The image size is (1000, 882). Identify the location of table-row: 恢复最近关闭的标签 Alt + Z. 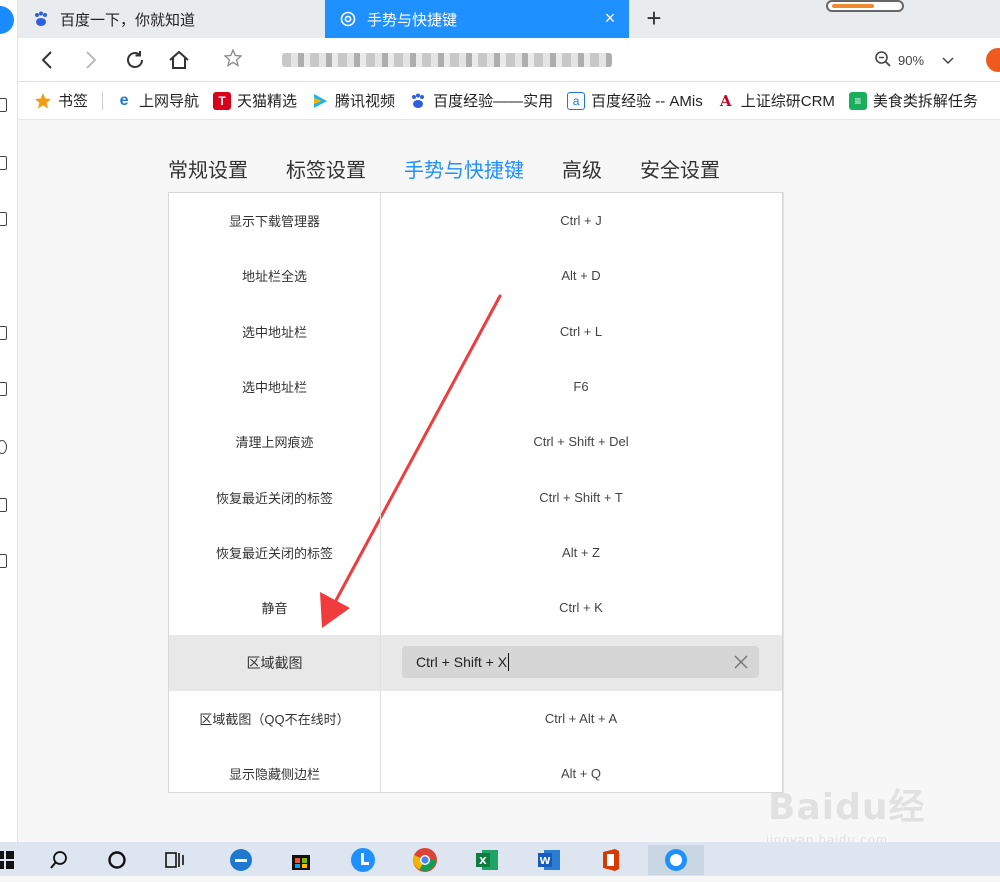
(475, 552).